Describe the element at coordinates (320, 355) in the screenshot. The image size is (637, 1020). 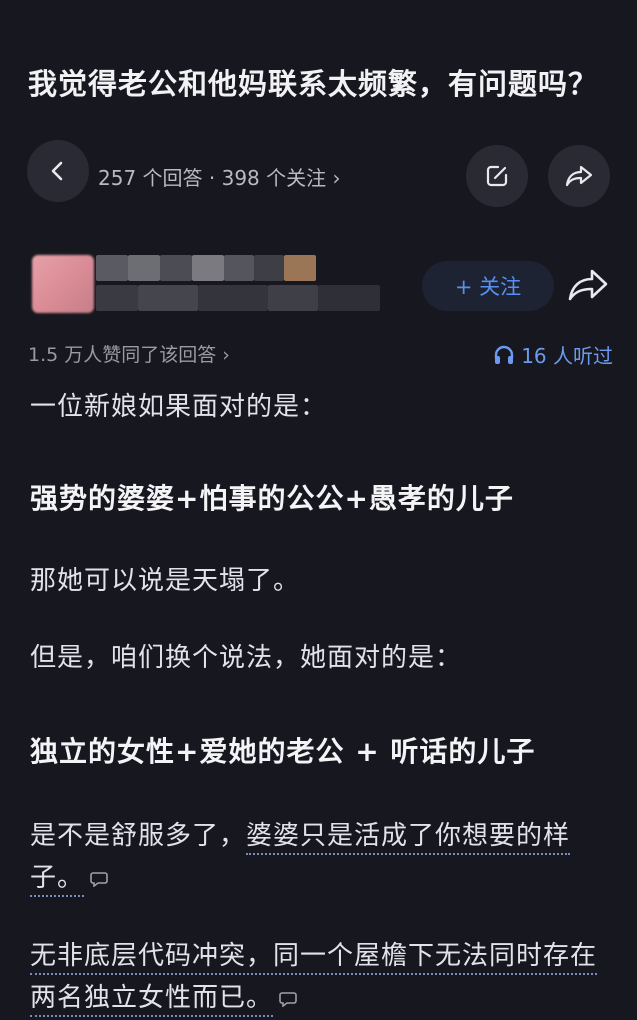
I see `answer-meta-row: 1.5 万人赞同了该回答 › 16 人听过` at that location.